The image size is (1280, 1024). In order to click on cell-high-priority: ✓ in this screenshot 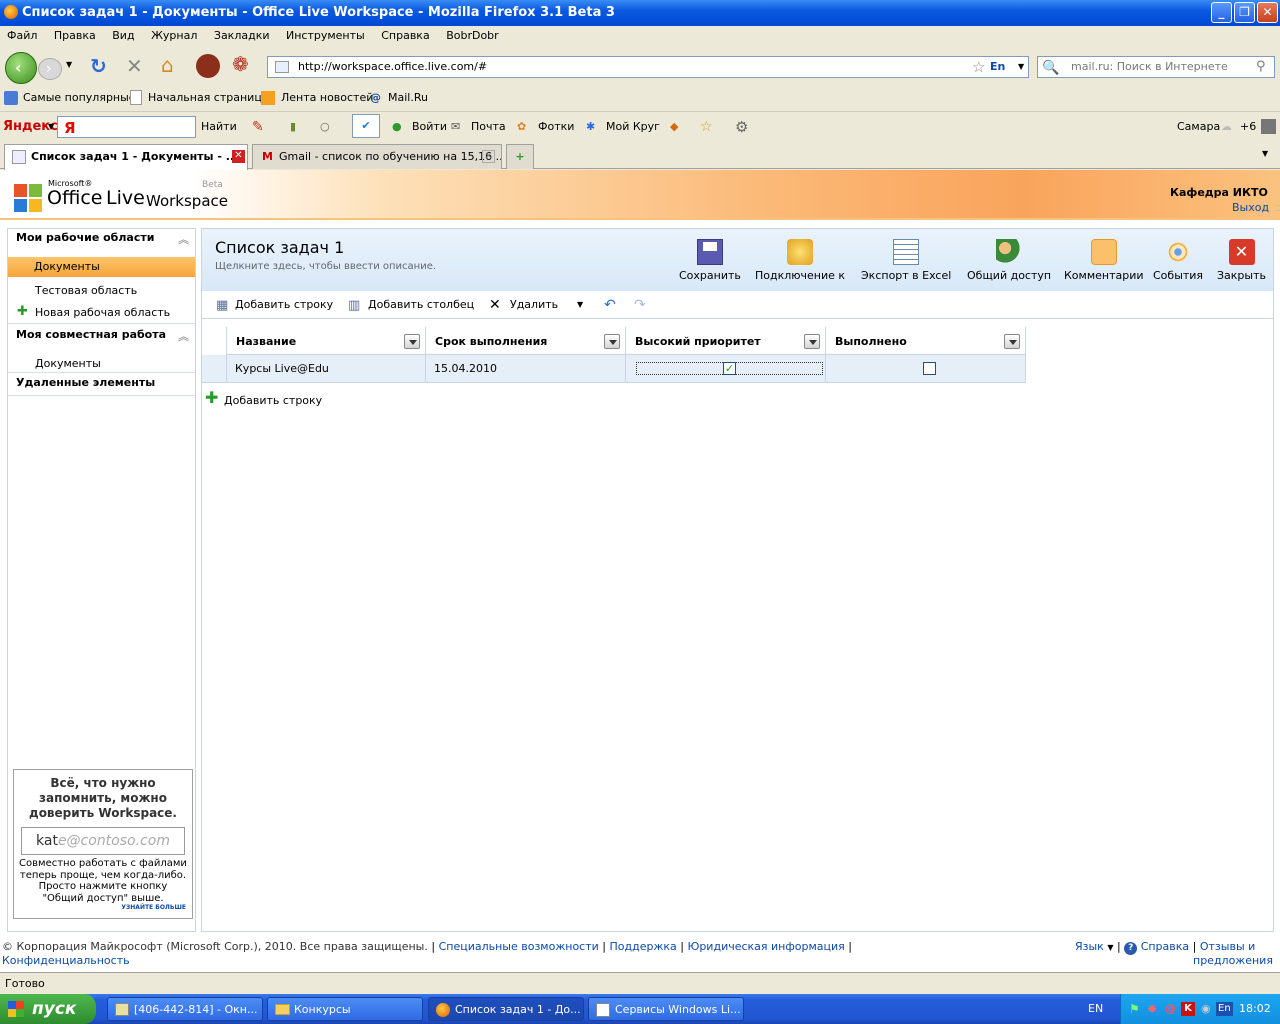, I will do `click(726, 369)`.